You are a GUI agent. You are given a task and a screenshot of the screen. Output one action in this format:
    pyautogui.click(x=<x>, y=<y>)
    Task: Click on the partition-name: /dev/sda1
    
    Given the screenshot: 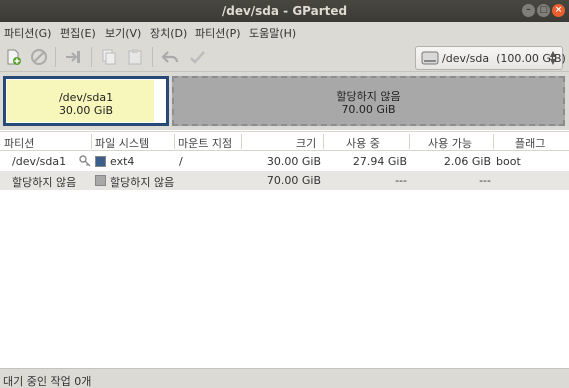 What is the action you would take?
    pyautogui.click(x=86, y=97)
    